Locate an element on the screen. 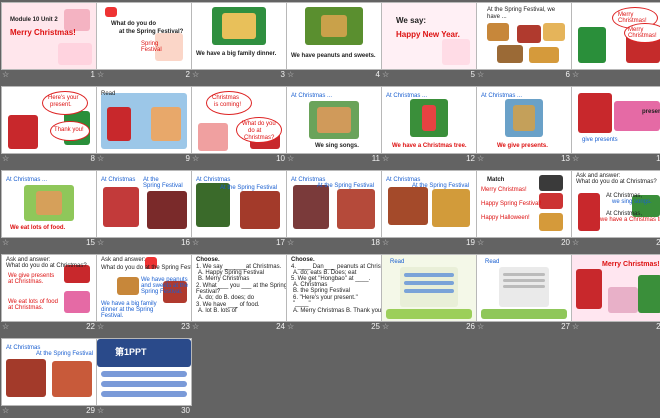 This screenshot has height=418, width=660. slide-thumbnail: At Christmas At the Spring Festival ☆ 18 is located at coordinates (334, 210).